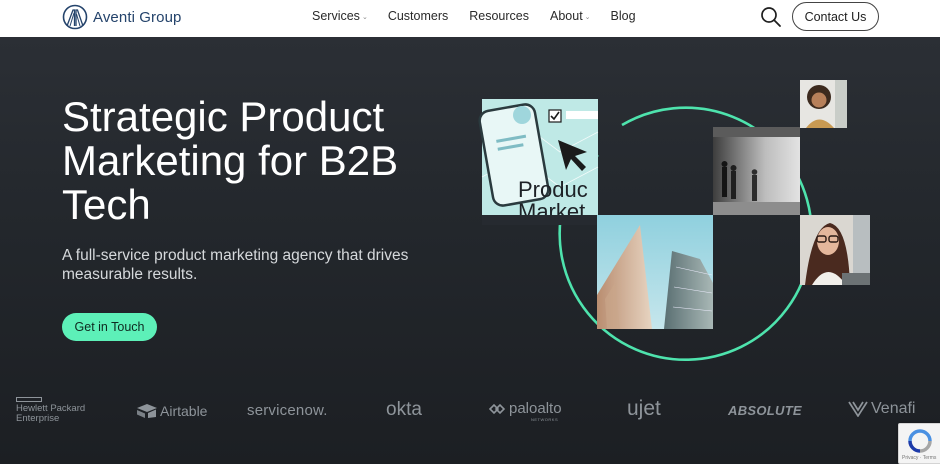 This screenshot has width=940, height=464. I want to click on nav-item-services: Services ⌄, so click(340, 16).